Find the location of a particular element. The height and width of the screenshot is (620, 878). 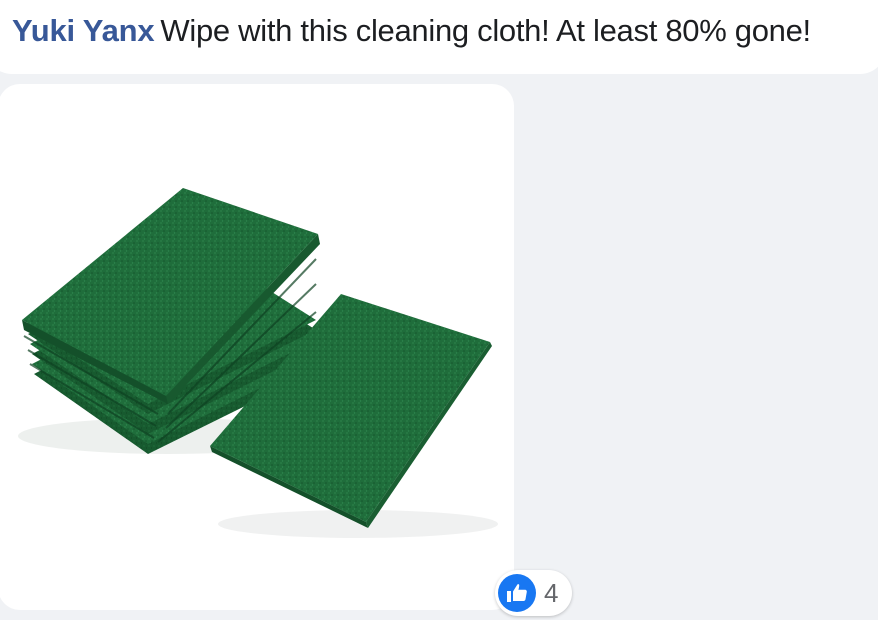

reaction-count: 4 is located at coordinates (551, 592).